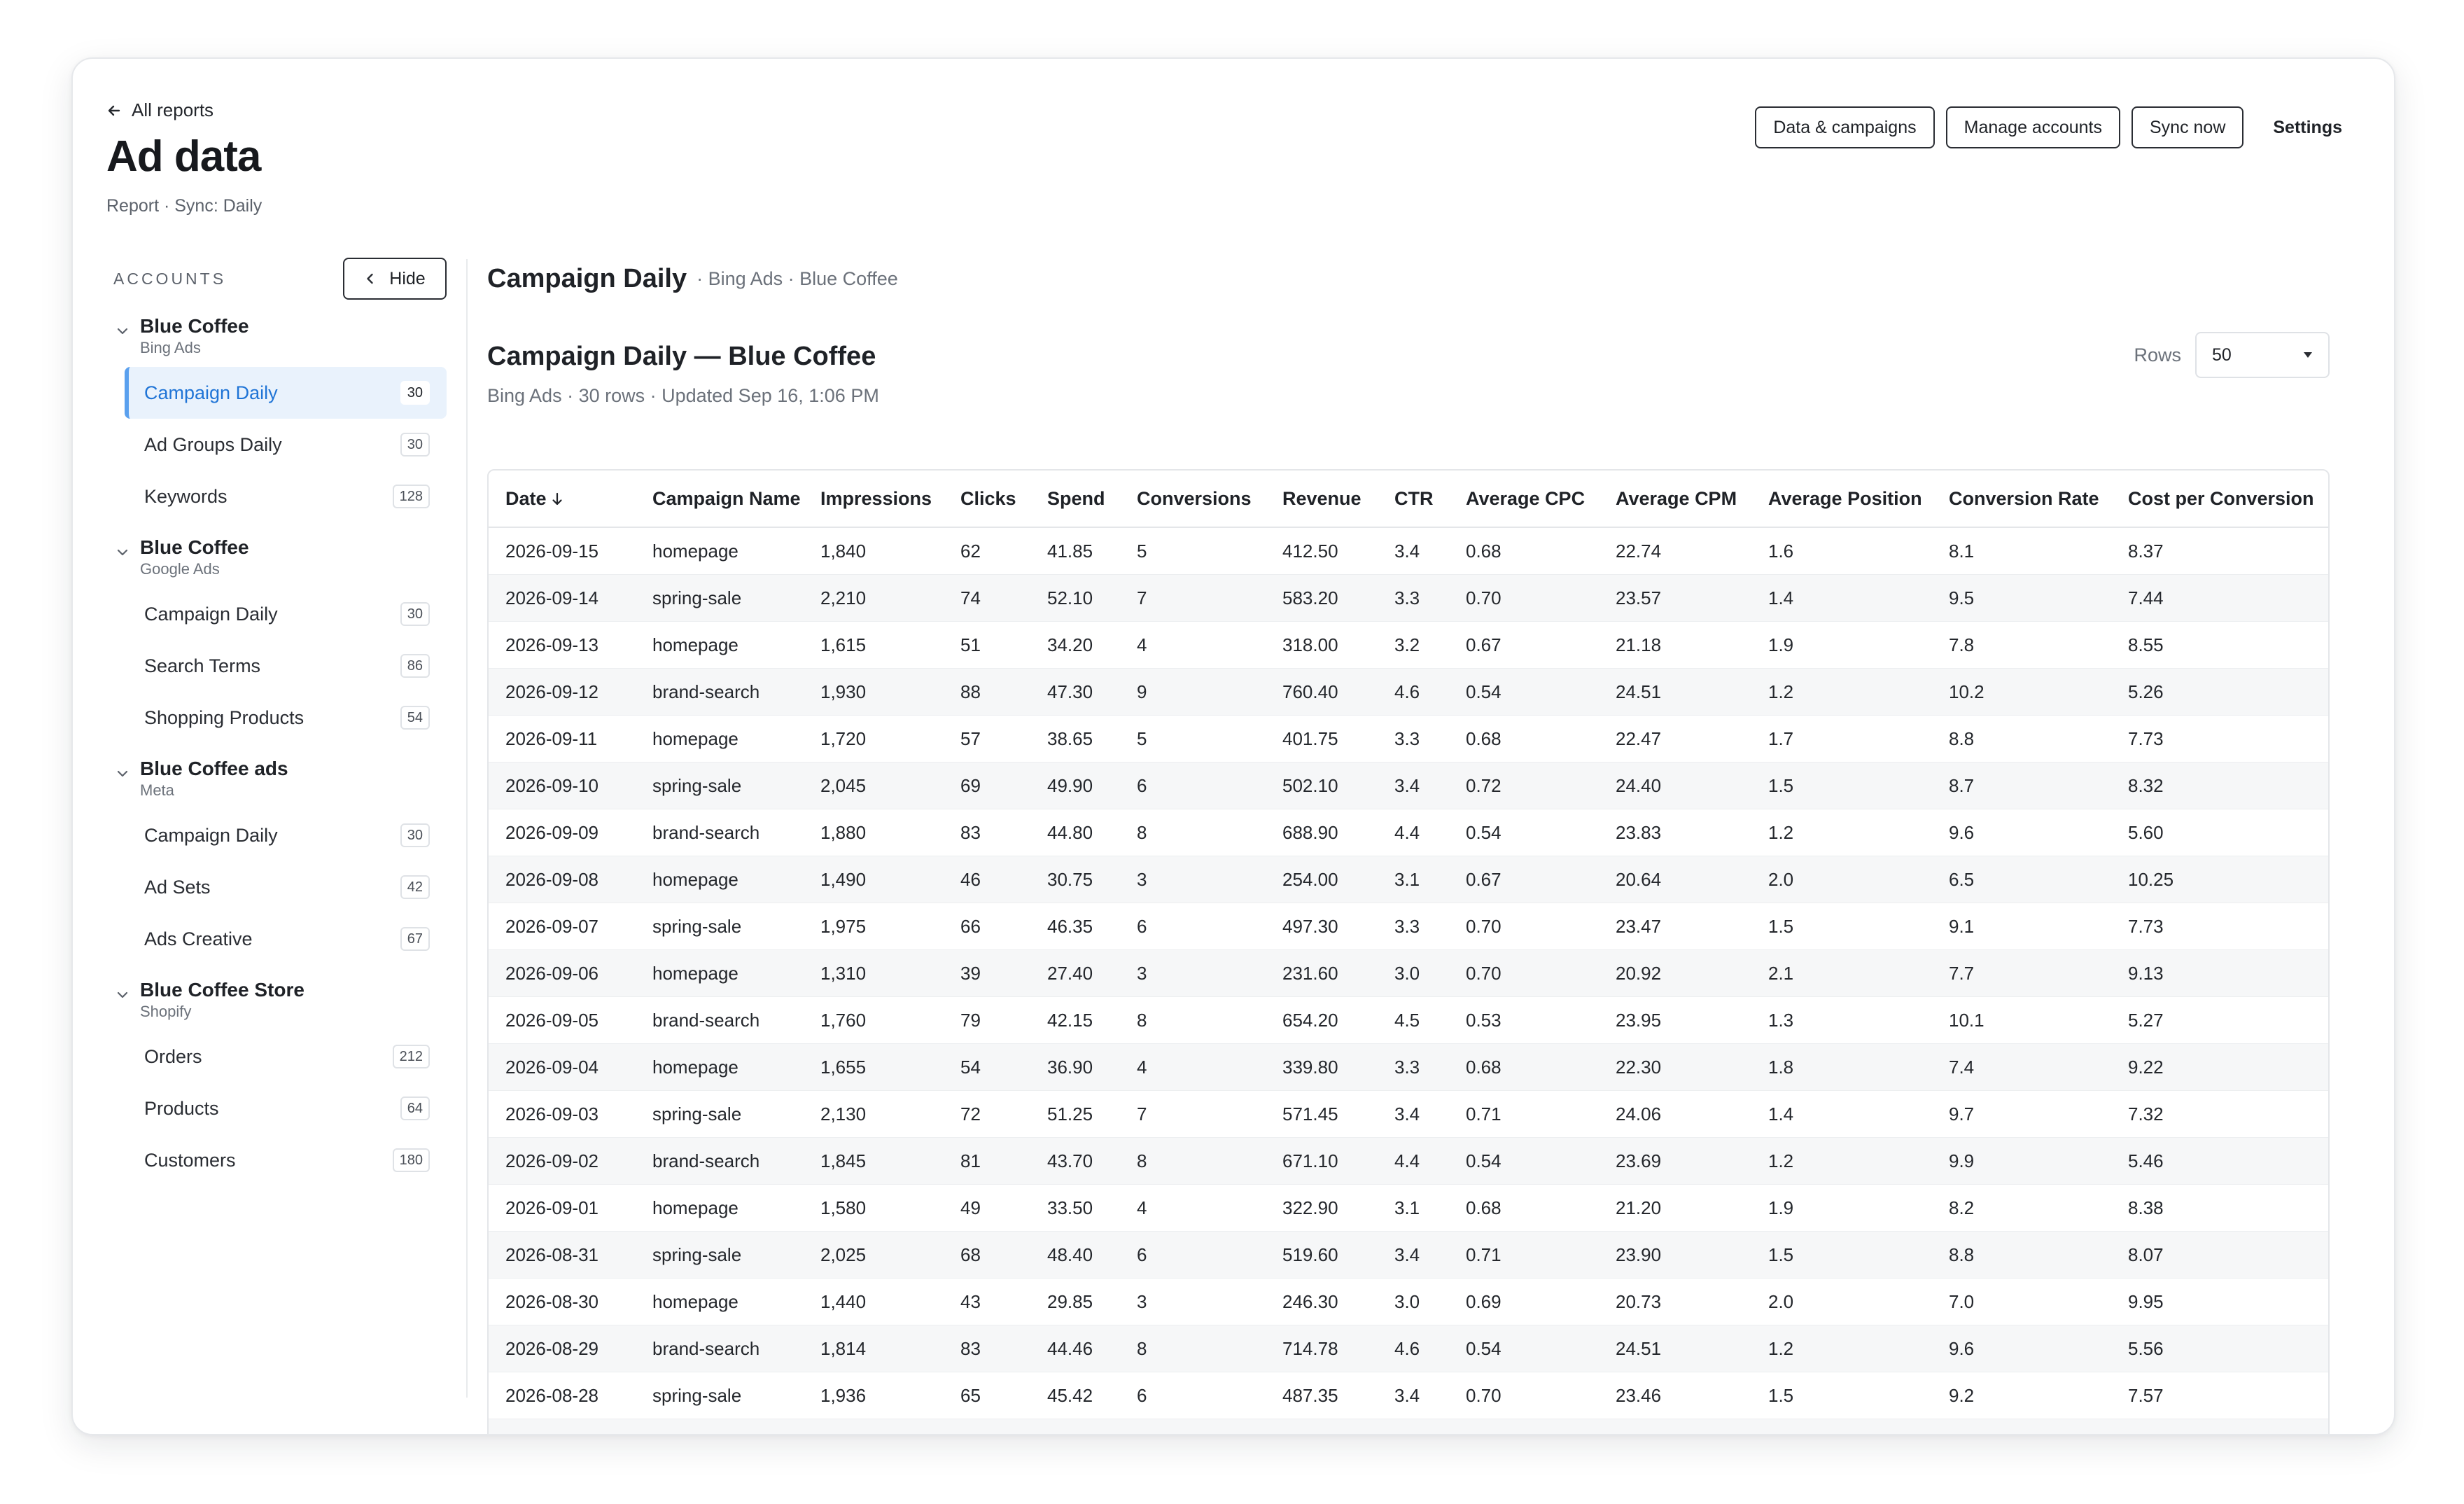 This screenshot has width=2464, height=1504. Describe the element at coordinates (1841, 926) in the screenshot. I see `cell-average-position: 1.5` at that location.